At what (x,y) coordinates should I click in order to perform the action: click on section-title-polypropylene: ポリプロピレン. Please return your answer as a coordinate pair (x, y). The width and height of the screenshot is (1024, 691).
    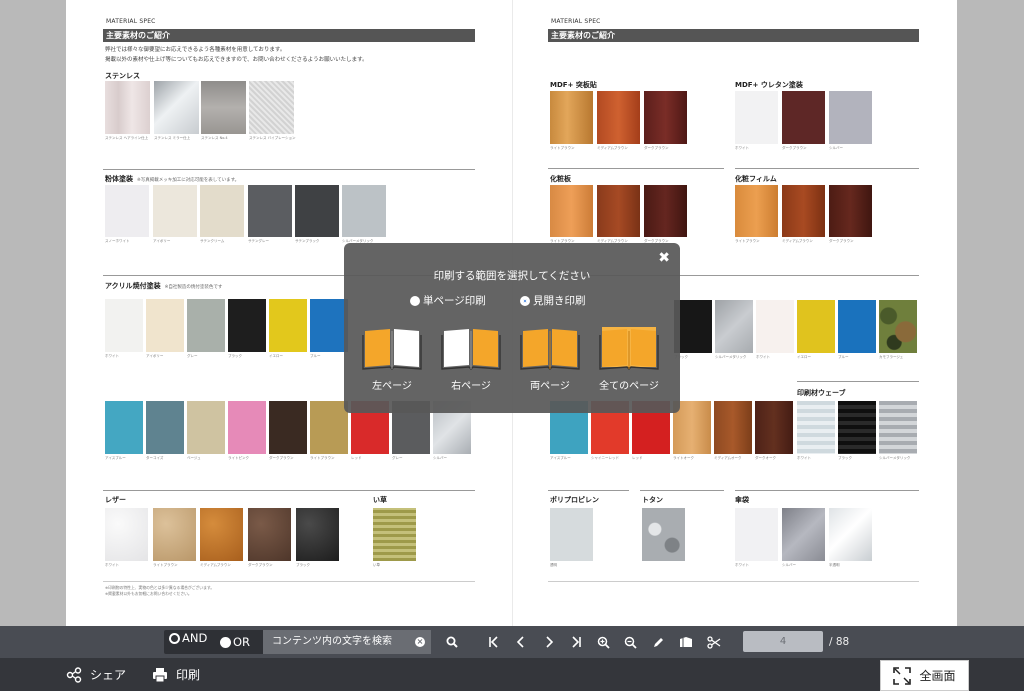
    Looking at the image, I should click on (574, 500).